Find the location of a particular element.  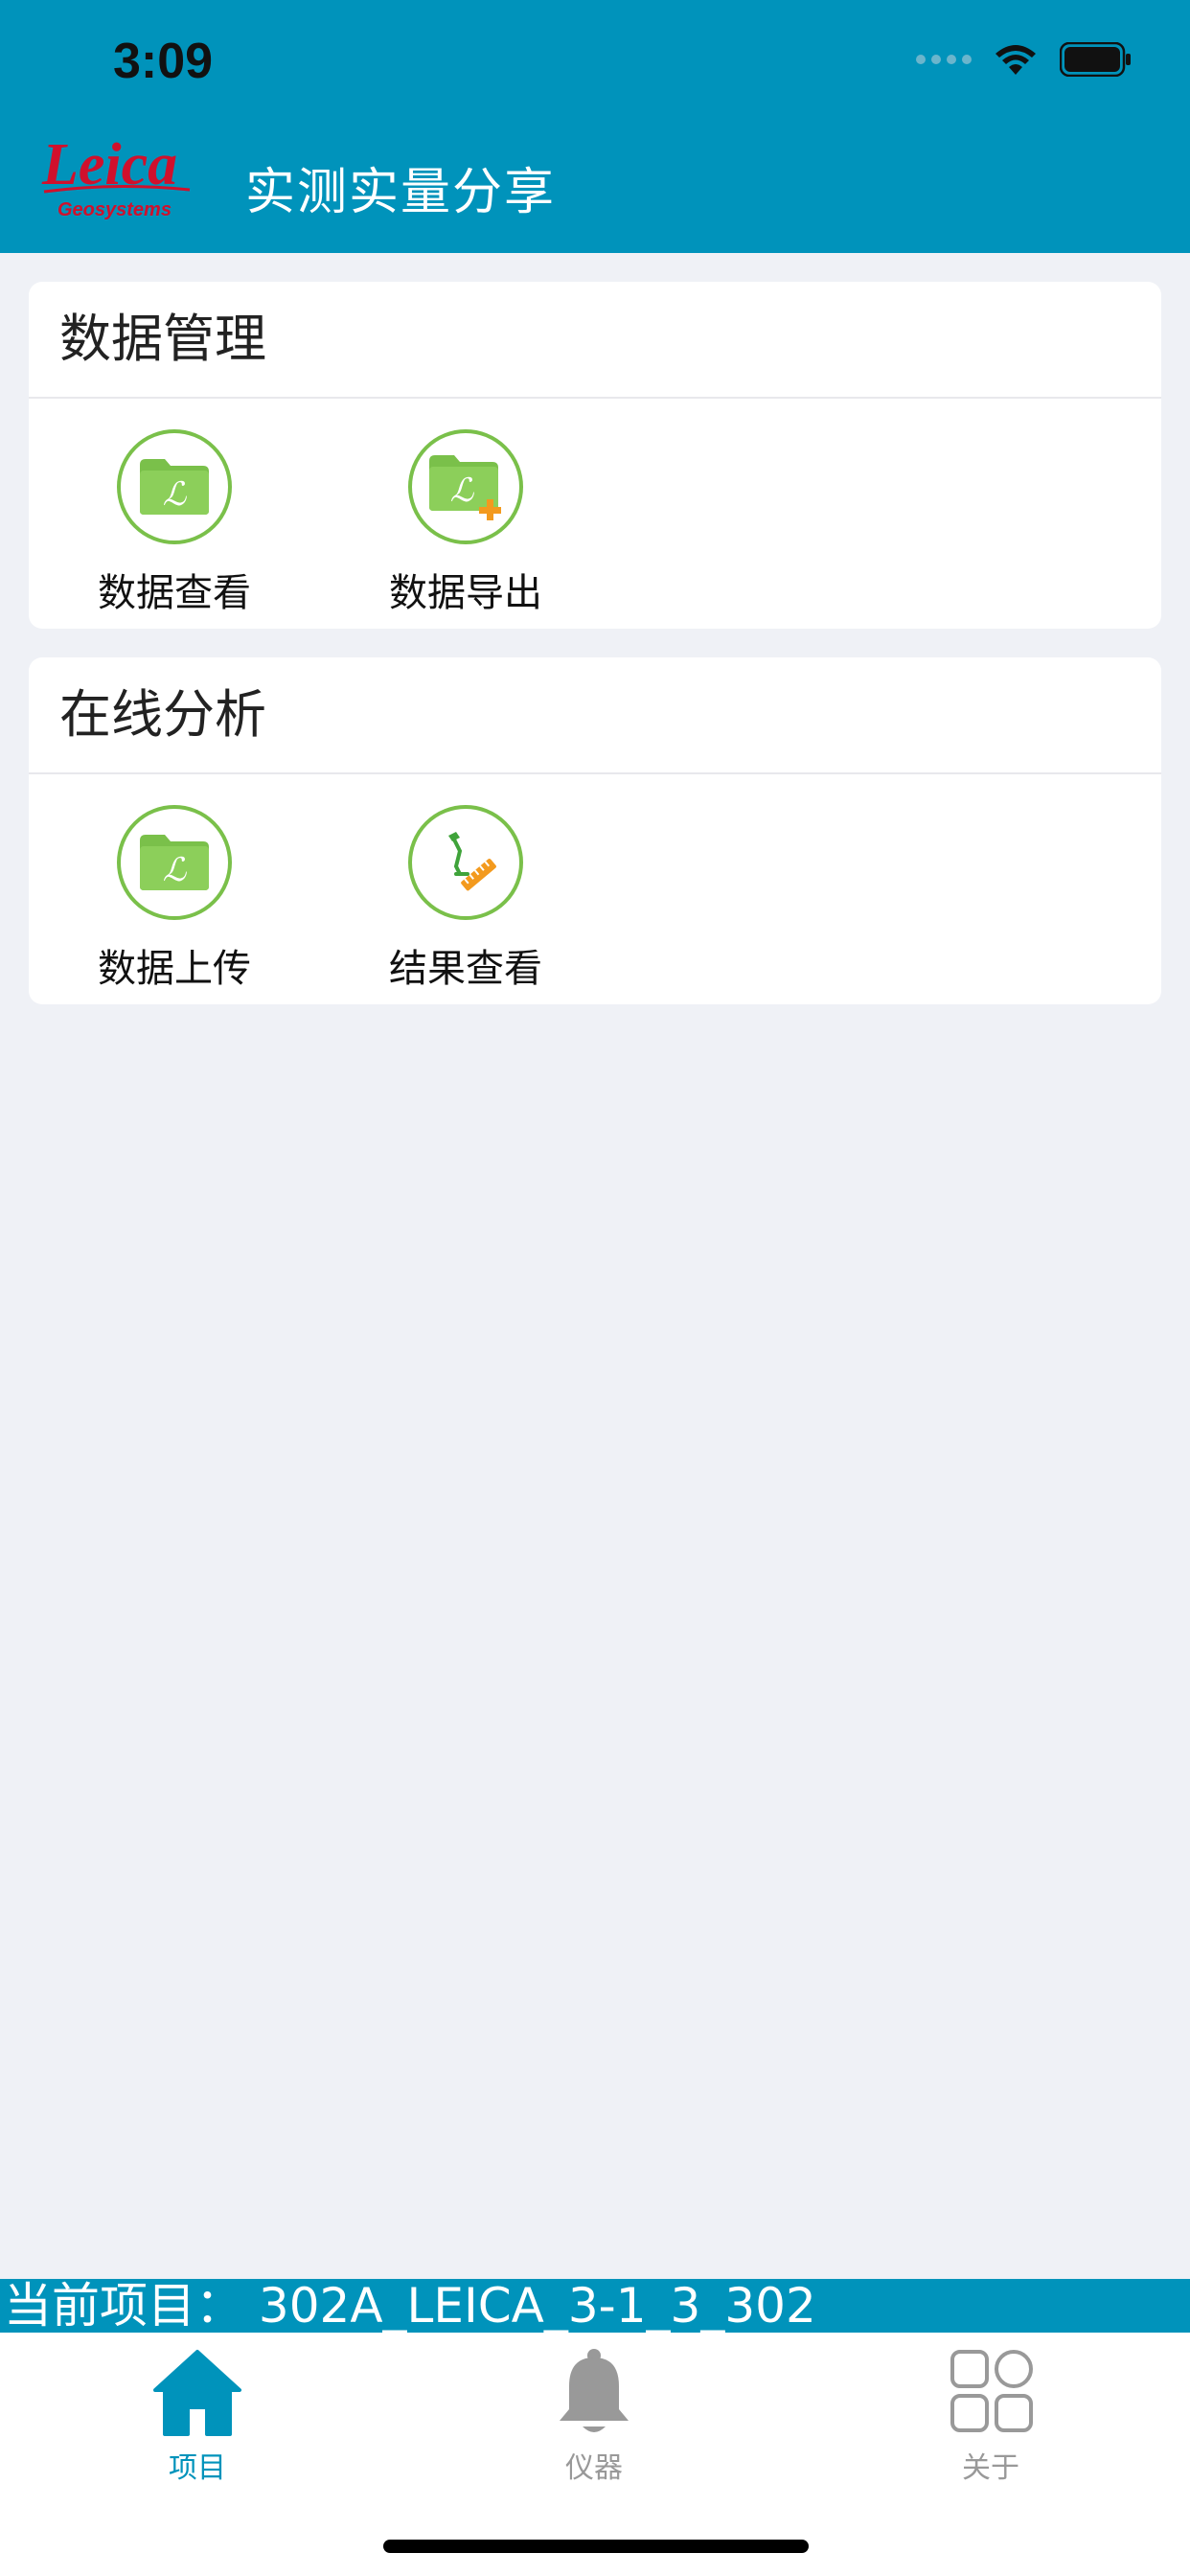

tile-label: 数据导出 is located at coordinates (466, 593).